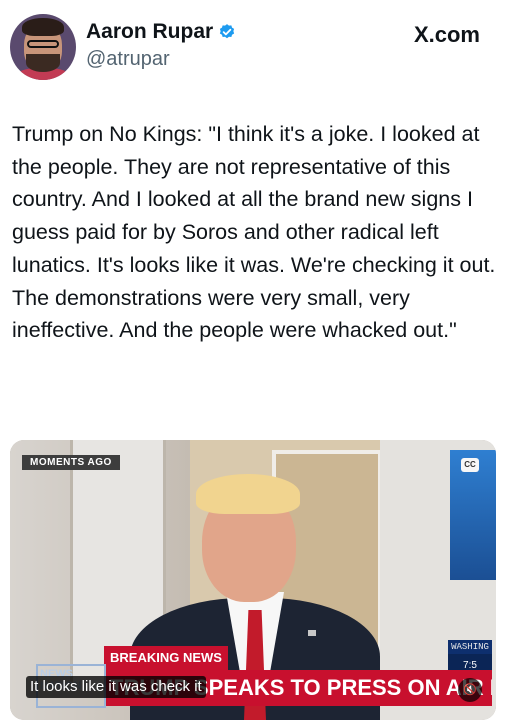  What do you see at coordinates (116, 687) in the screenshot?
I see `video-caption: It looks like it was check it` at bounding box center [116, 687].